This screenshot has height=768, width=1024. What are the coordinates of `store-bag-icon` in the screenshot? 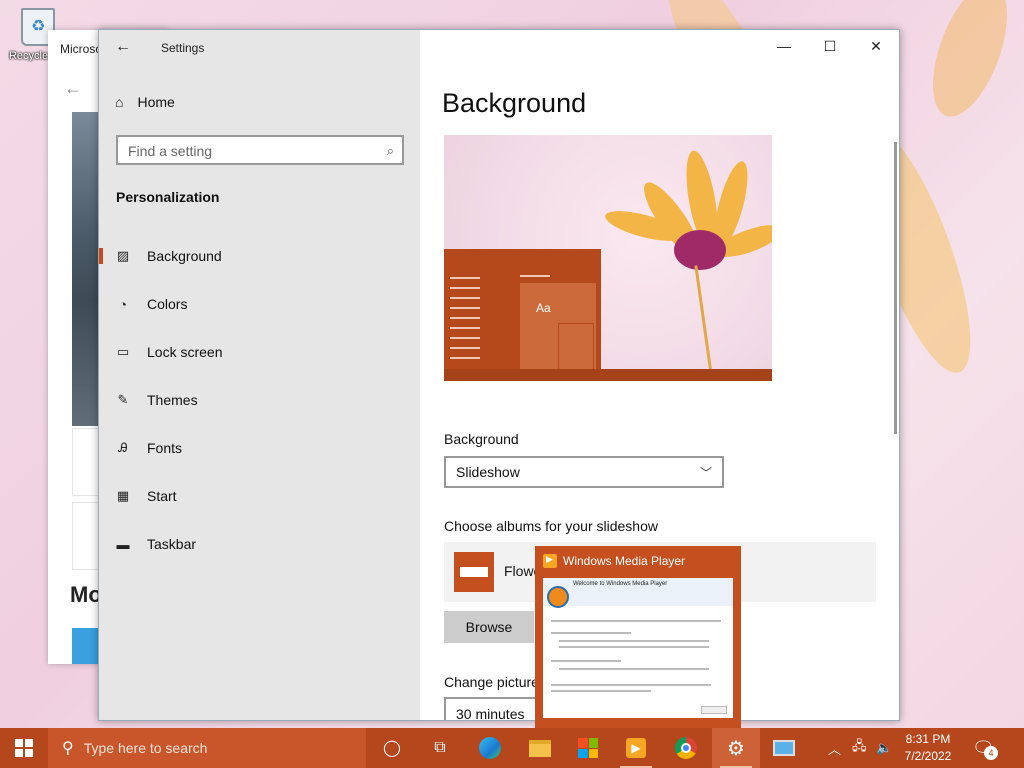 It's located at (588, 748).